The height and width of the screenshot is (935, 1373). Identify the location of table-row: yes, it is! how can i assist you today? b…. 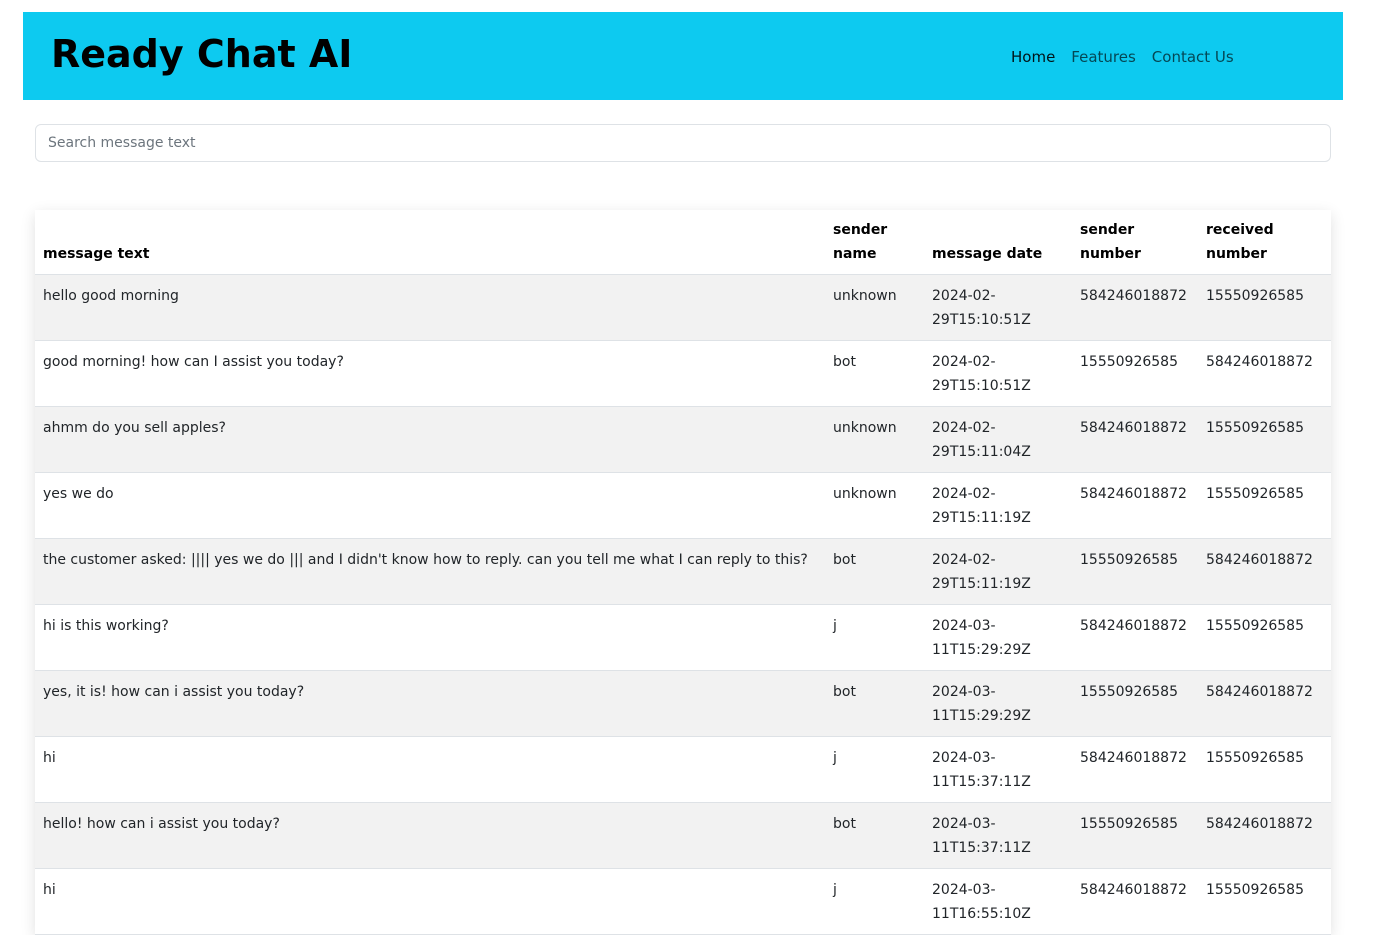
(683, 703).